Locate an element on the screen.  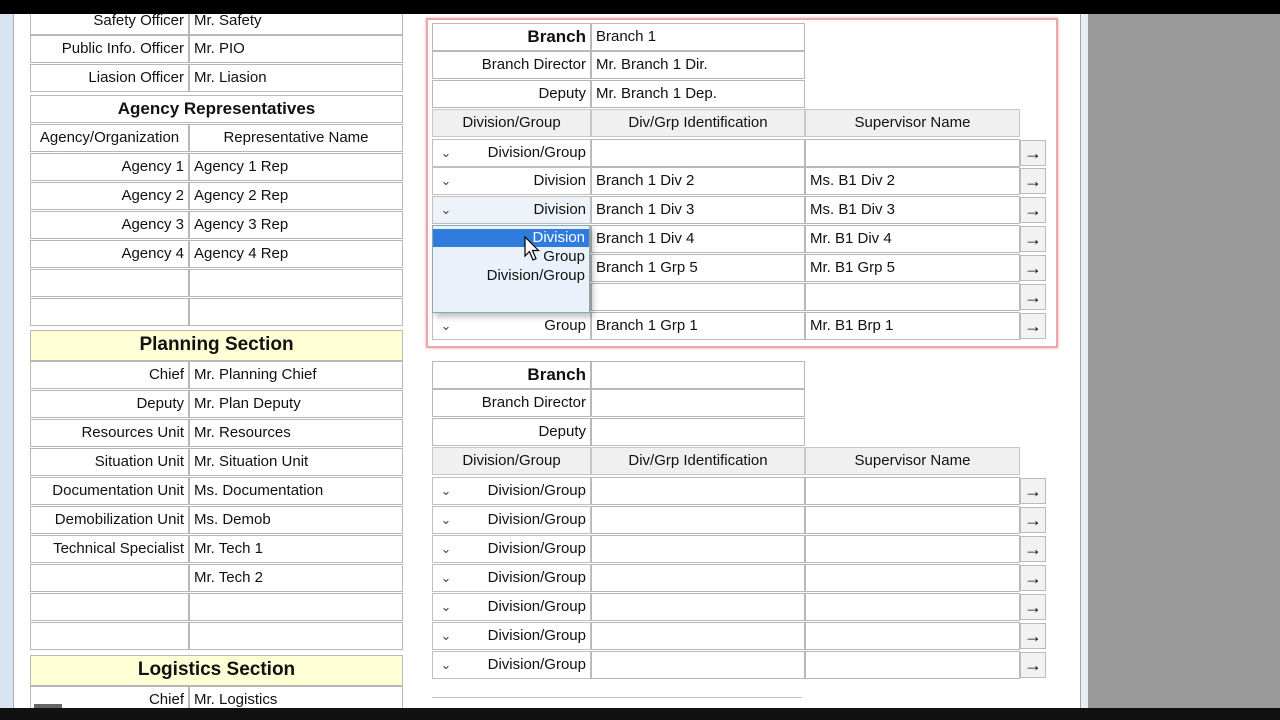
agency-column-header: Agency/Organization is located at coordinates (109, 138).